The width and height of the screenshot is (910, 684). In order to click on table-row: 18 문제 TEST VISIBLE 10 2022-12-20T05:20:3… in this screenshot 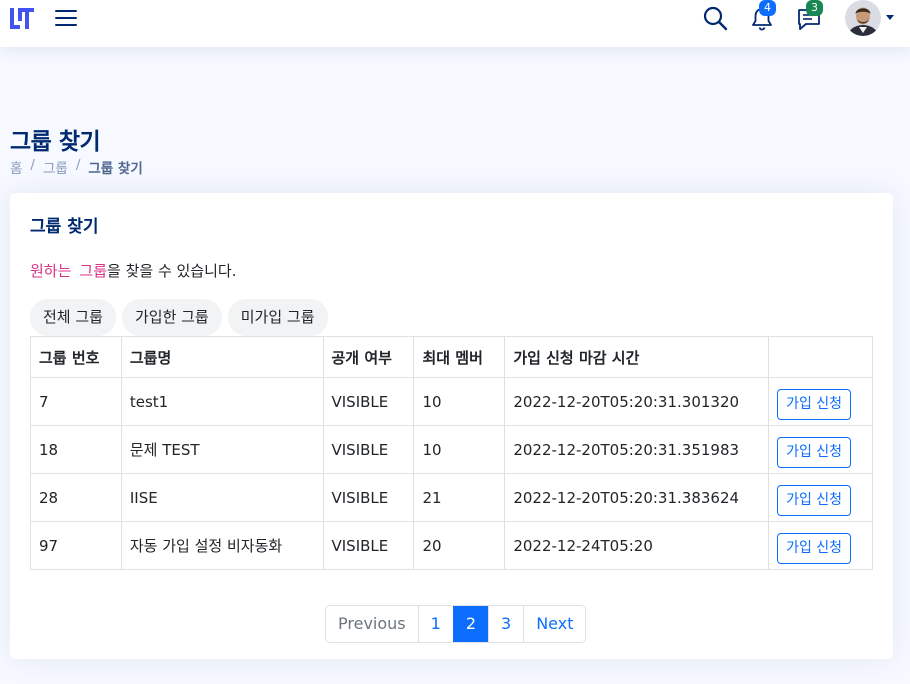, I will do `click(451, 449)`.